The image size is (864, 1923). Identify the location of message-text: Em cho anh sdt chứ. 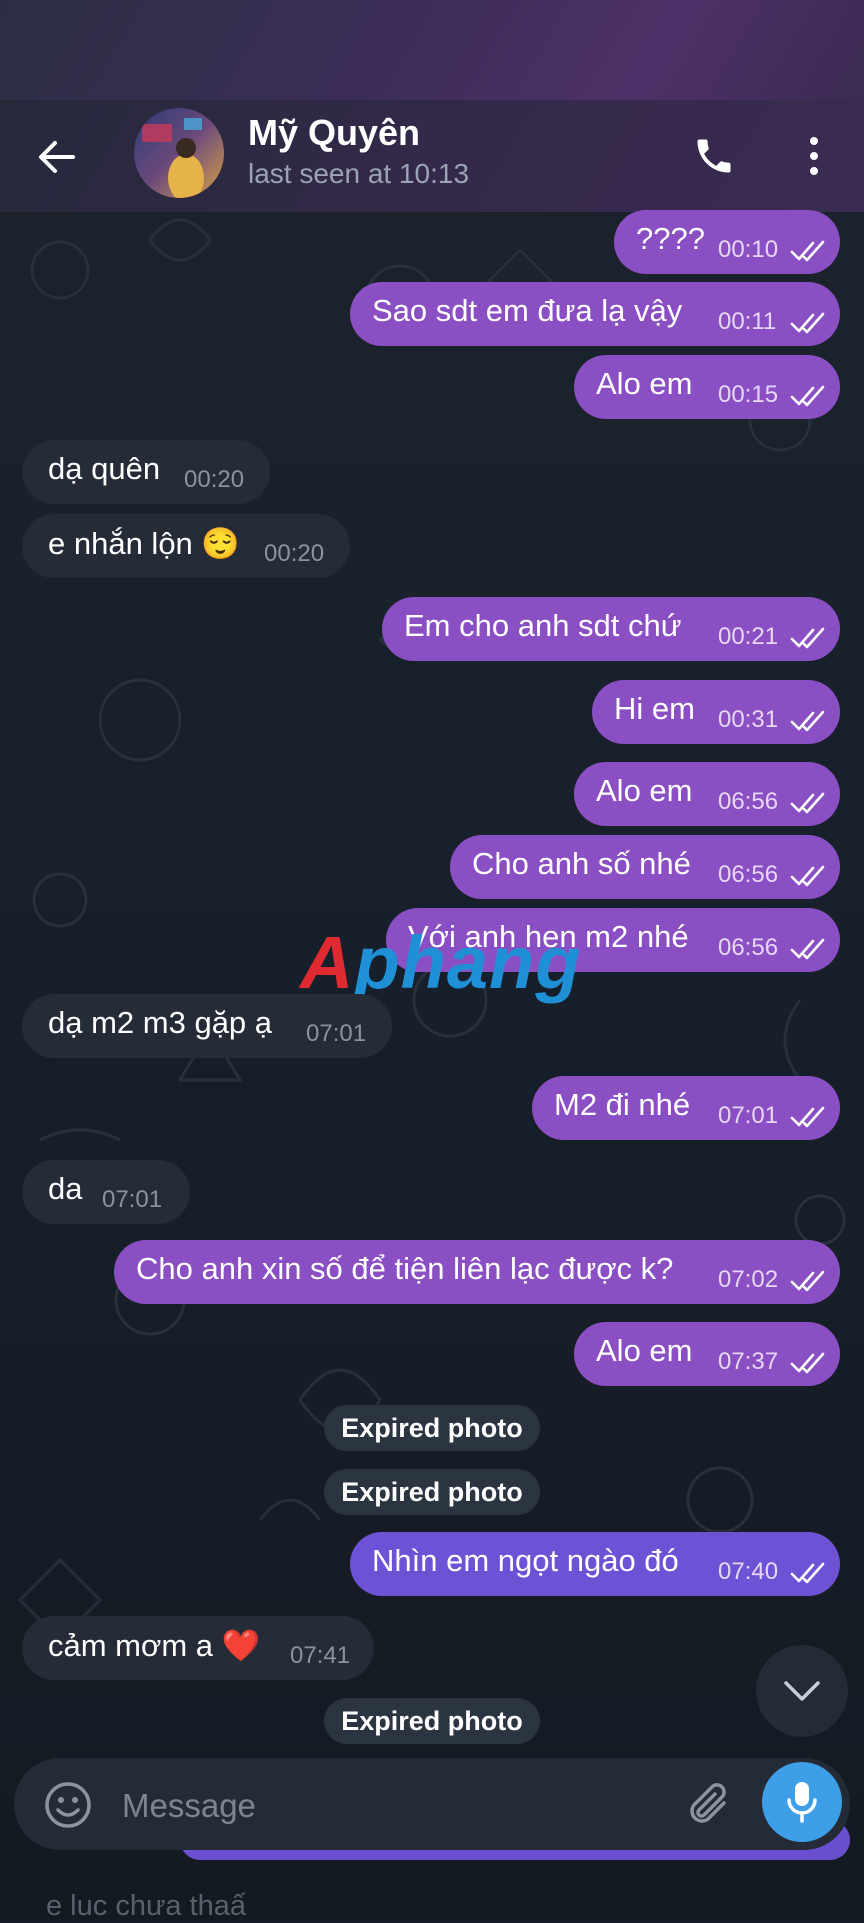
(543, 625).